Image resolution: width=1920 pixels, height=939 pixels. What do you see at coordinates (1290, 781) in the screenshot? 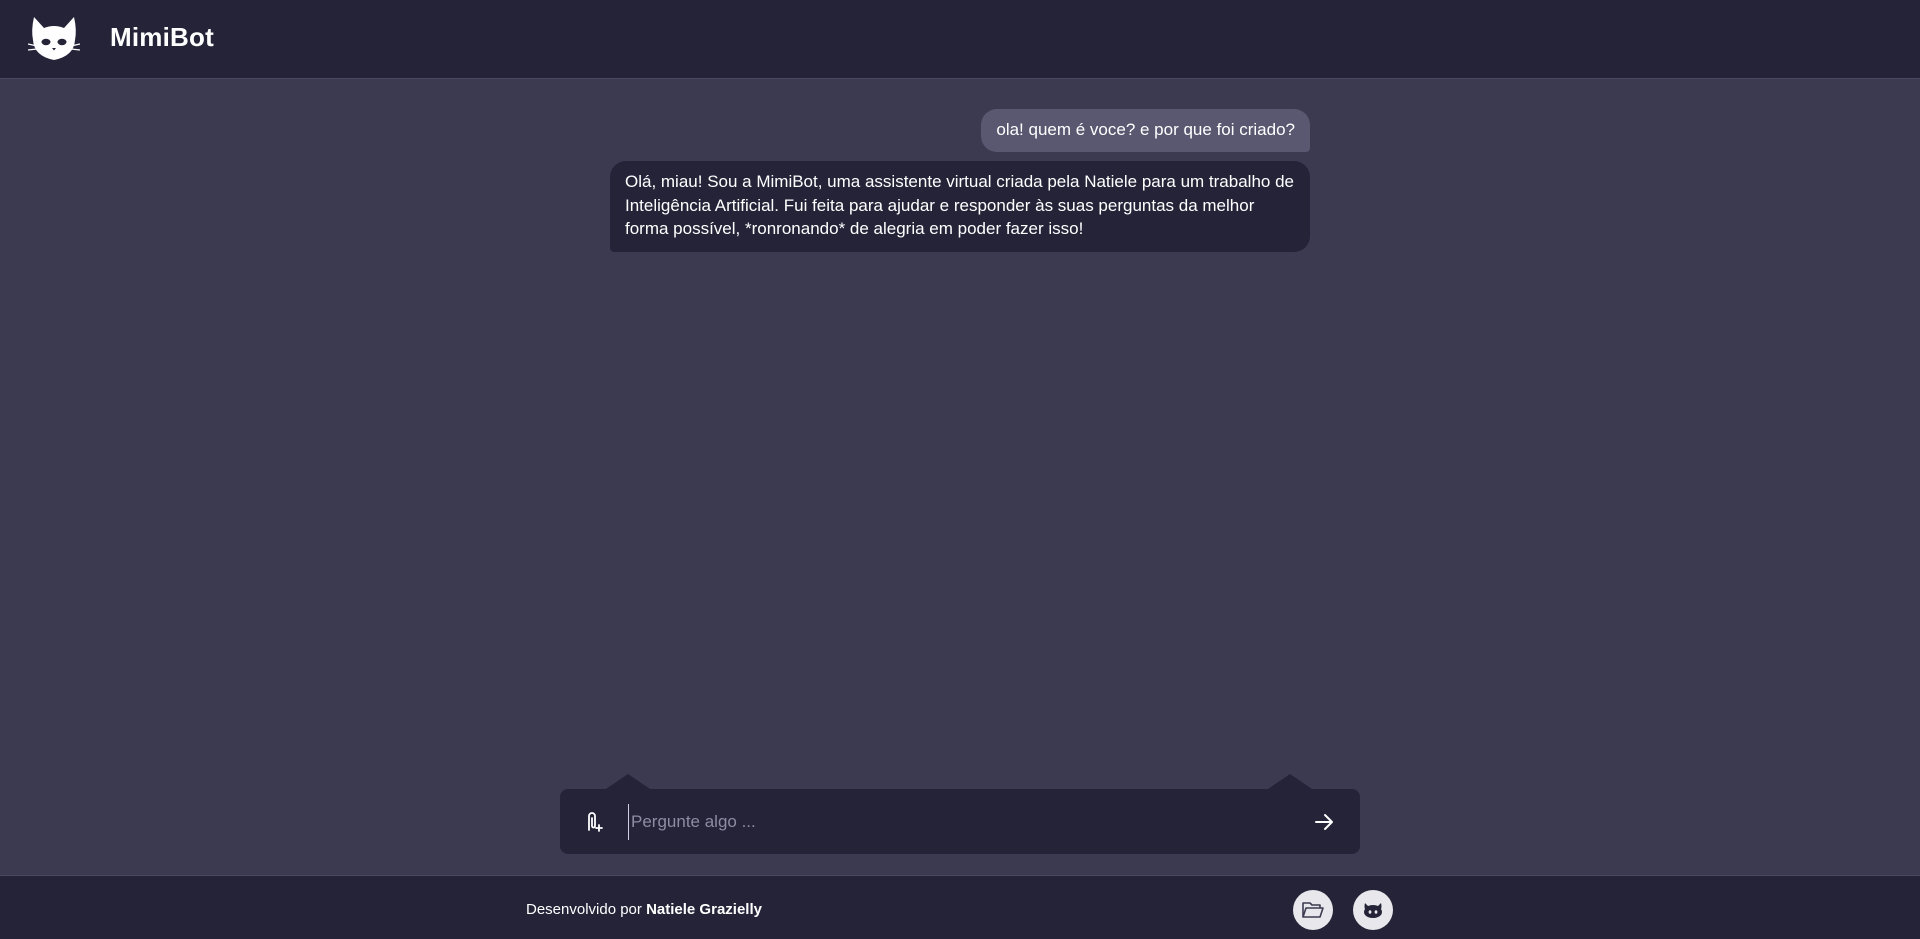
I see `input-notch-right` at bounding box center [1290, 781].